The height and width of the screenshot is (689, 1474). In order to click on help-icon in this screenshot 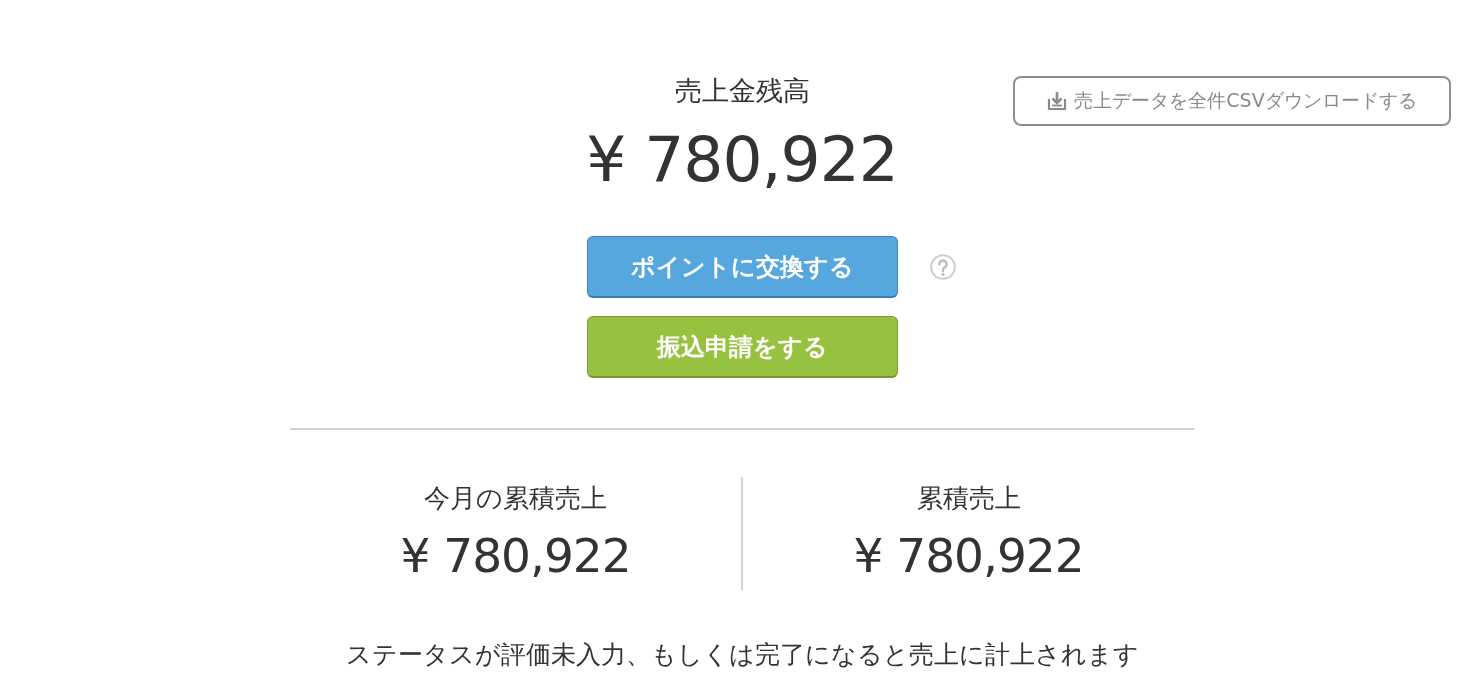, I will do `click(943, 267)`.